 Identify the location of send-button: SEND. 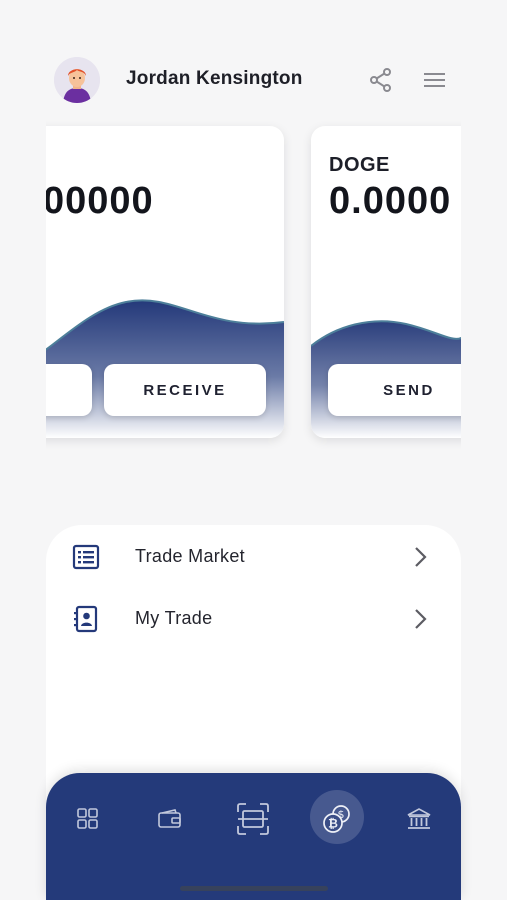
(394, 390).